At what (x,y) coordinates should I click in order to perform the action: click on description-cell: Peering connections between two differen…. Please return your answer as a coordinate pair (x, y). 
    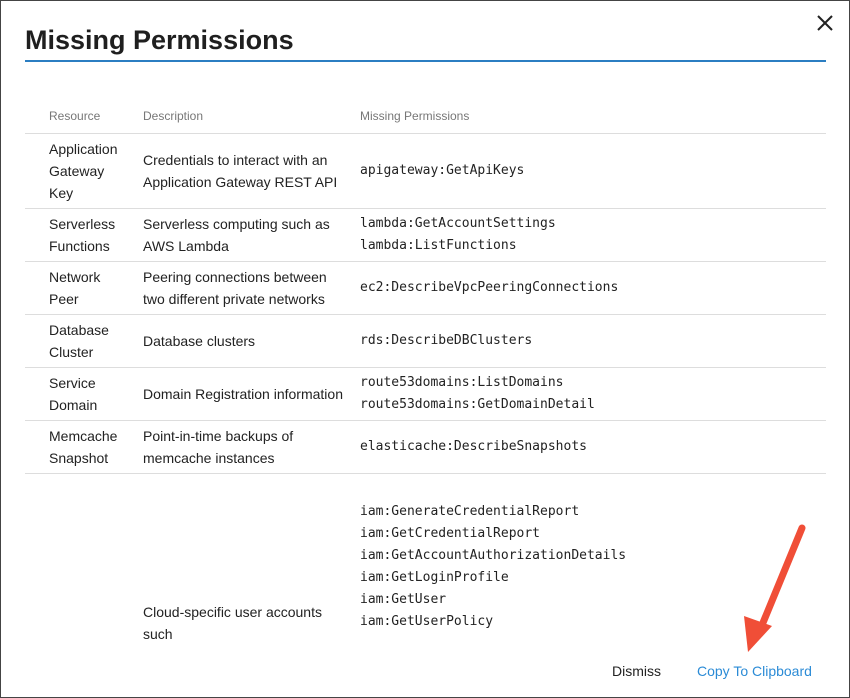
    Looking at the image, I should click on (241, 288).